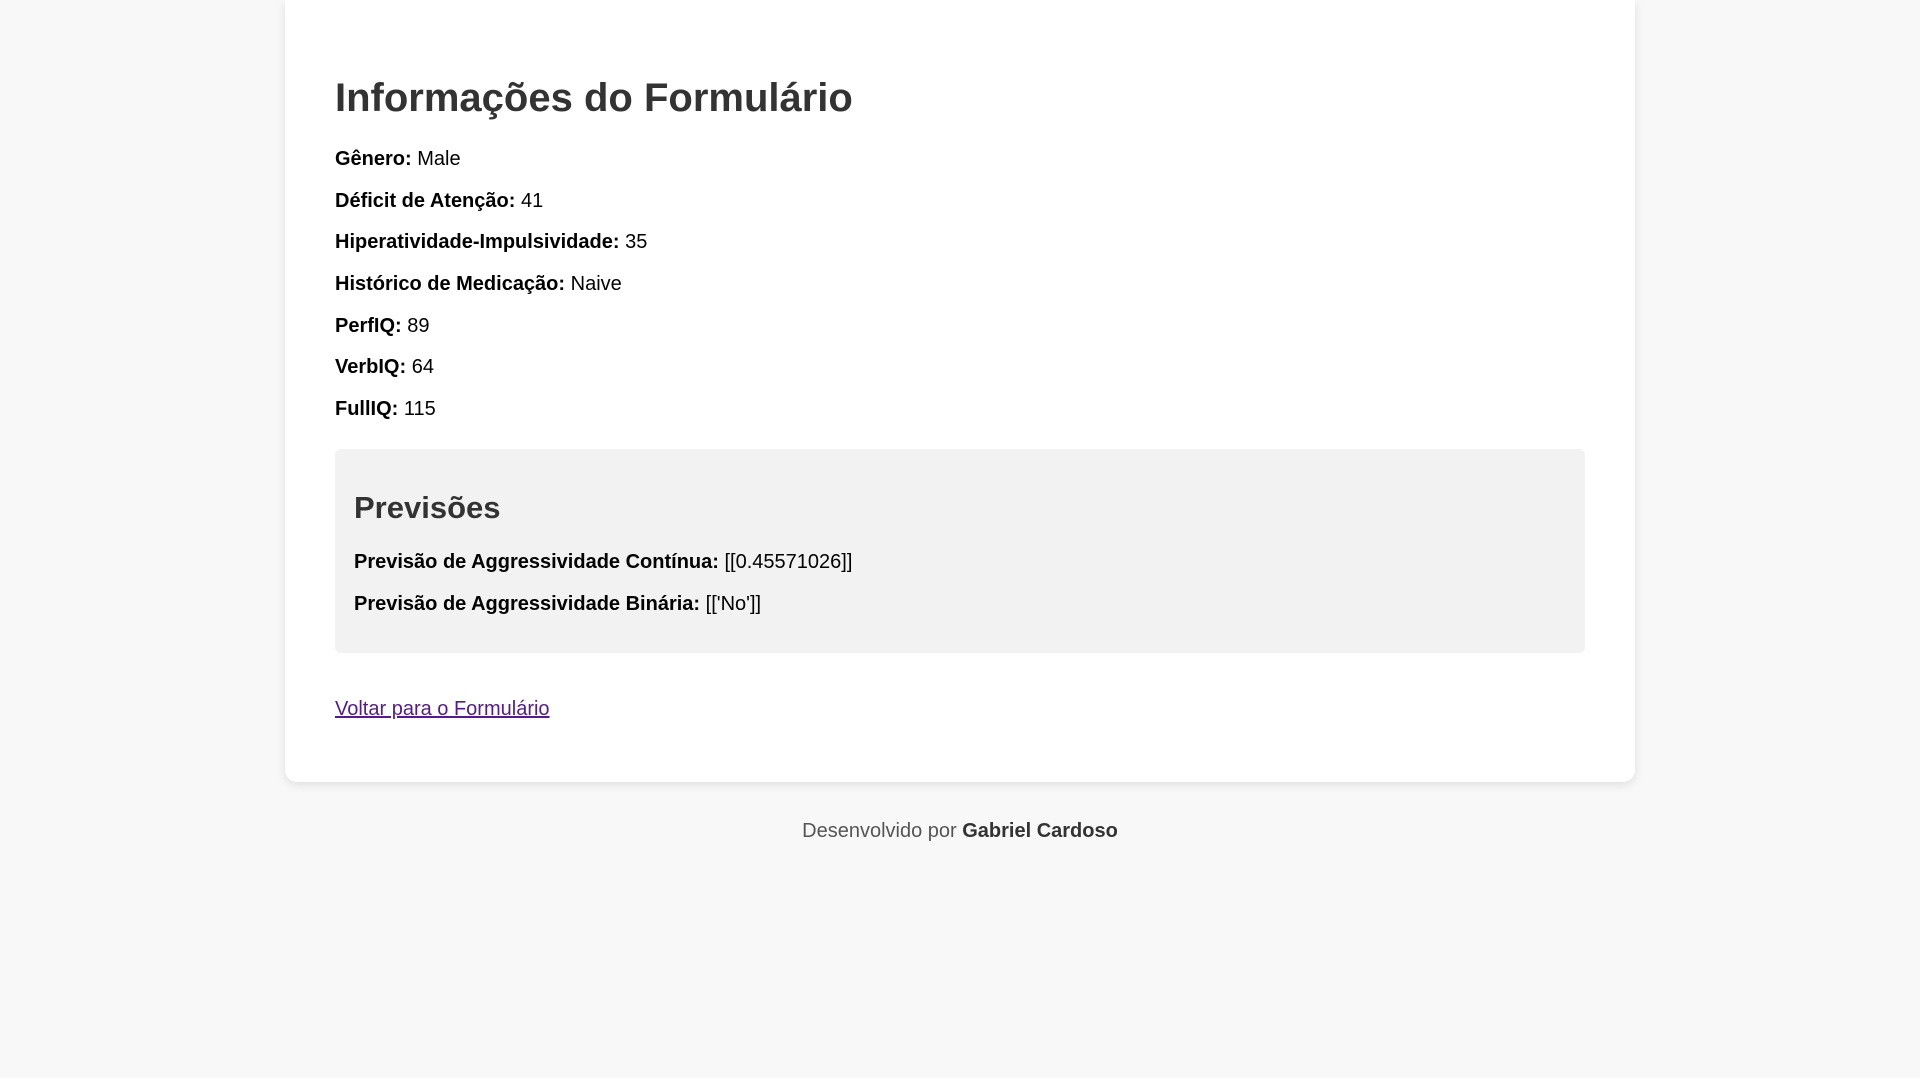 Image resolution: width=1920 pixels, height=1078 pixels. Describe the element at coordinates (425, 200) in the screenshot. I see `field-label: Déficit de Atenção:` at that location.